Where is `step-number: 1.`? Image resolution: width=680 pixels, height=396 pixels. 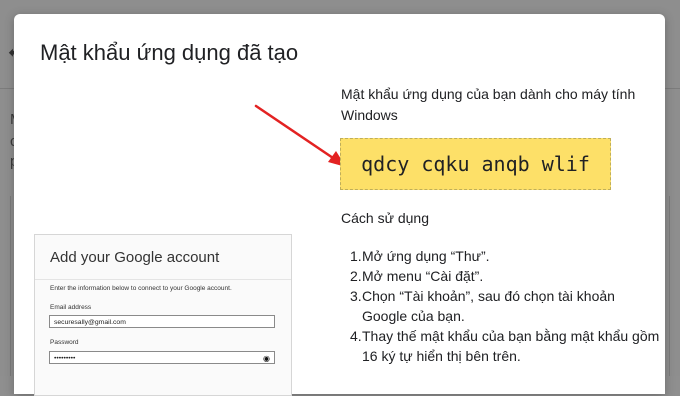 step-number: 1. is located at coordinates (356, 256).